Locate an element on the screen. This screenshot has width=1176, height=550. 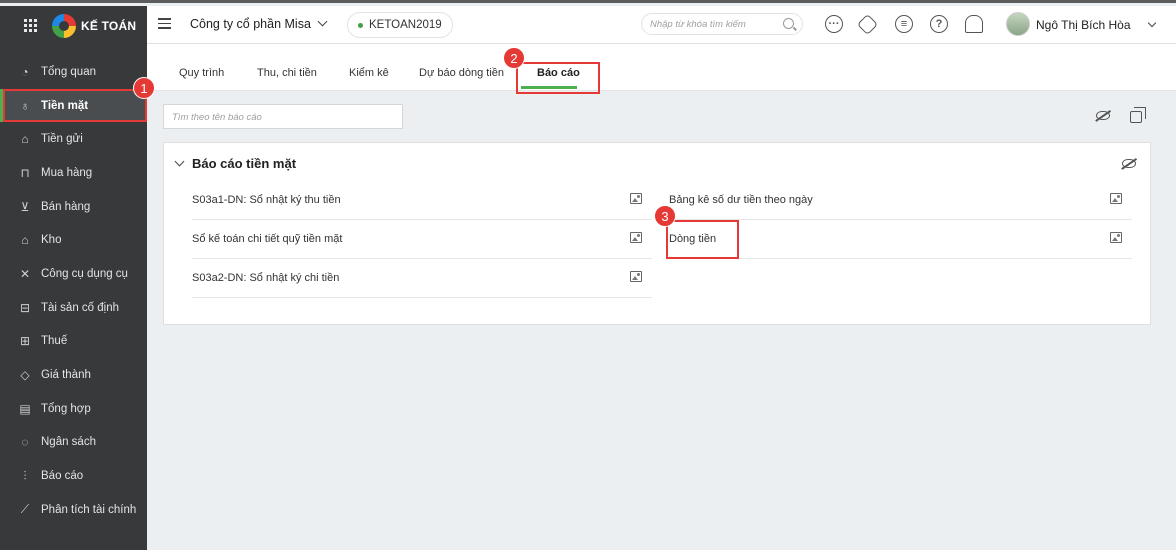
active-tab-indicator is located at coordinates (549, 87).